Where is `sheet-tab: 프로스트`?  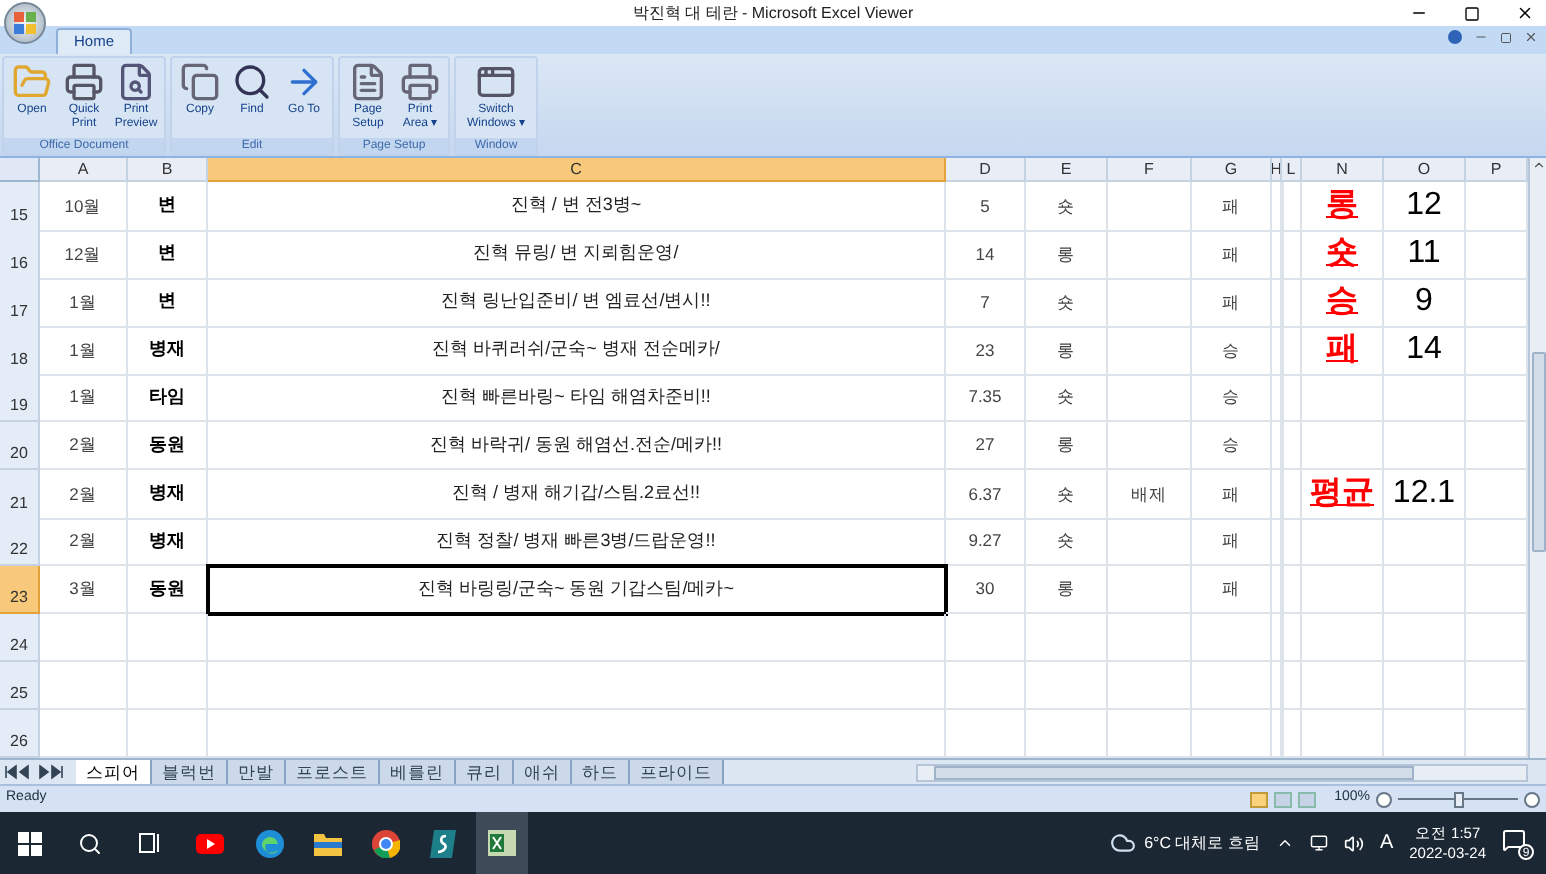
sheet-tab: 프로스트 is located at coordinates (333, 772).